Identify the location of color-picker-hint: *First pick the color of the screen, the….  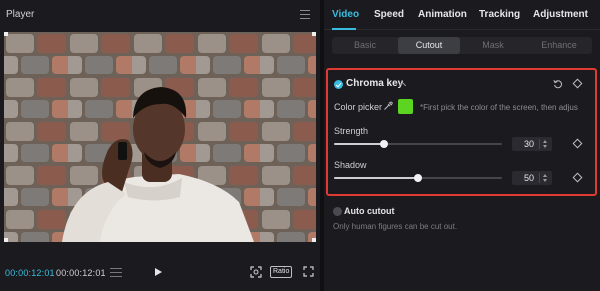
(499, 107).